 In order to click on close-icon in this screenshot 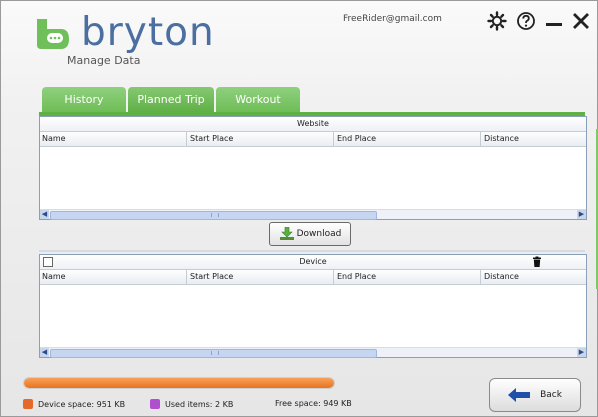, I will do `click(581, 21)`.